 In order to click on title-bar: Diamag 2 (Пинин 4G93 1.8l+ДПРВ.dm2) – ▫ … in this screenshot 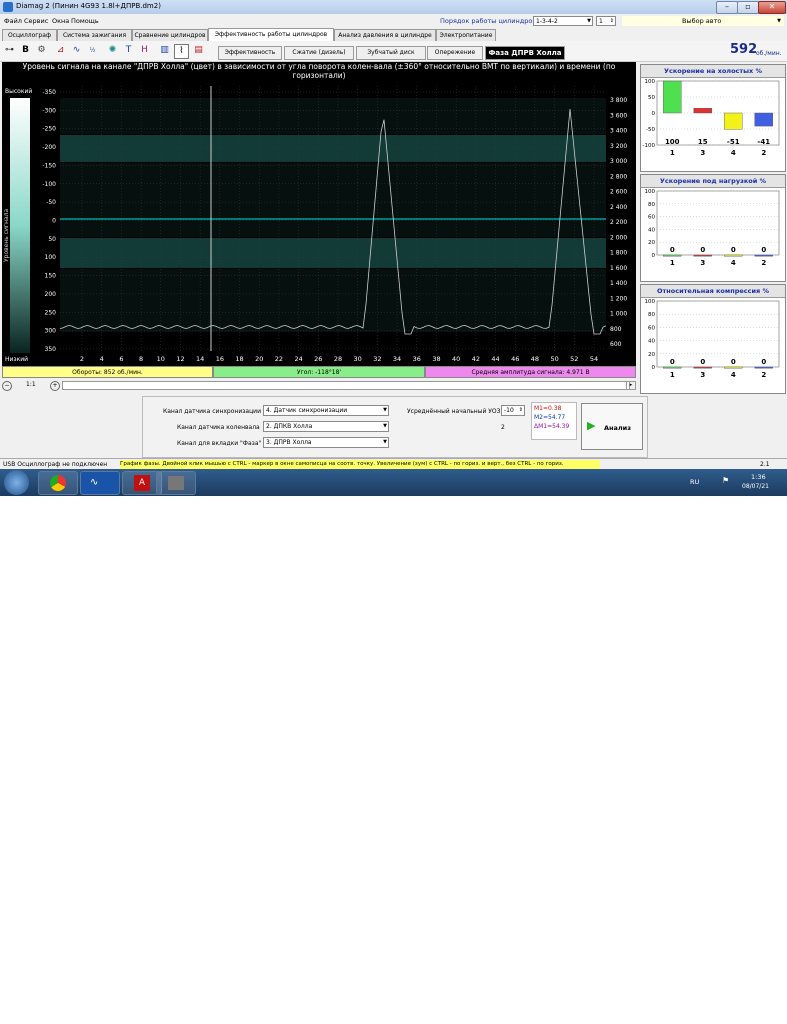, I will do `click(393, 7)`.